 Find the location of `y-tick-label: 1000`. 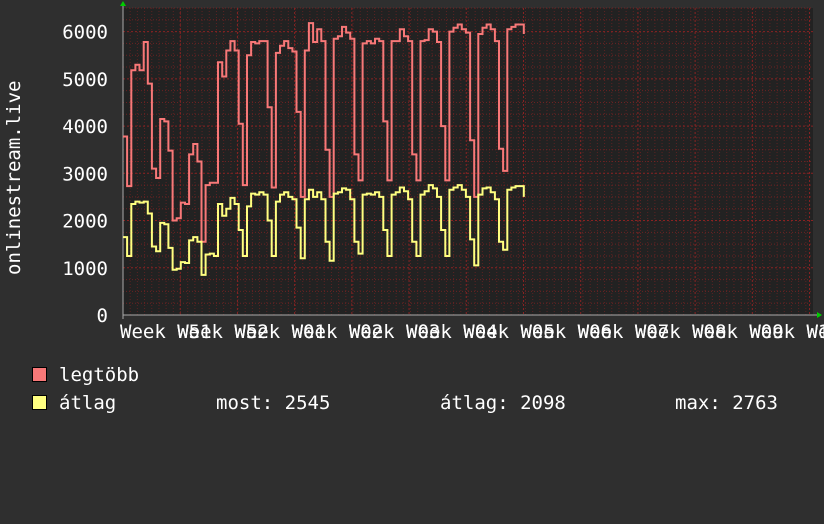

y-tick-label: 1000 is located at coordinates (85, 269).